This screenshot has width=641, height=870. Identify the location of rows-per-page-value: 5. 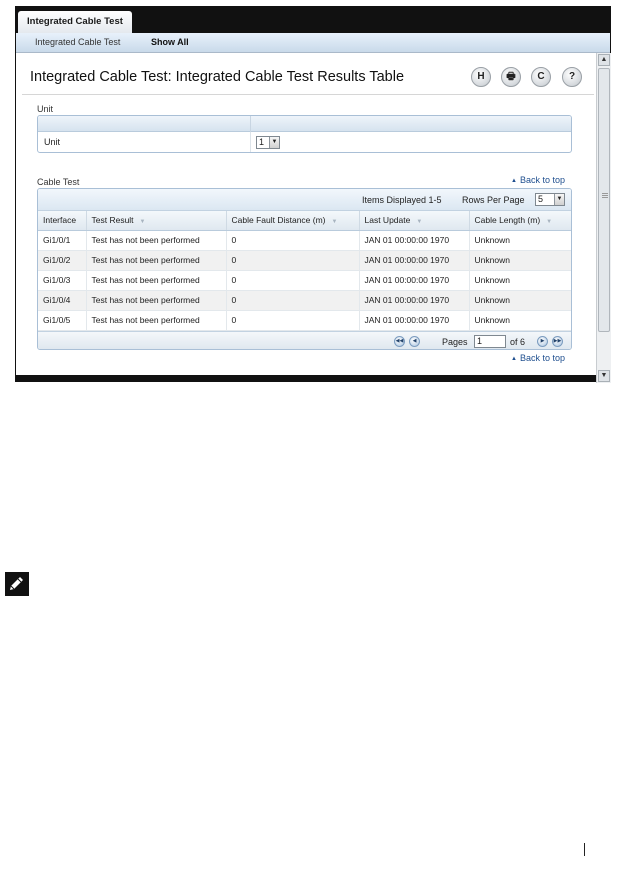
(541, 199).